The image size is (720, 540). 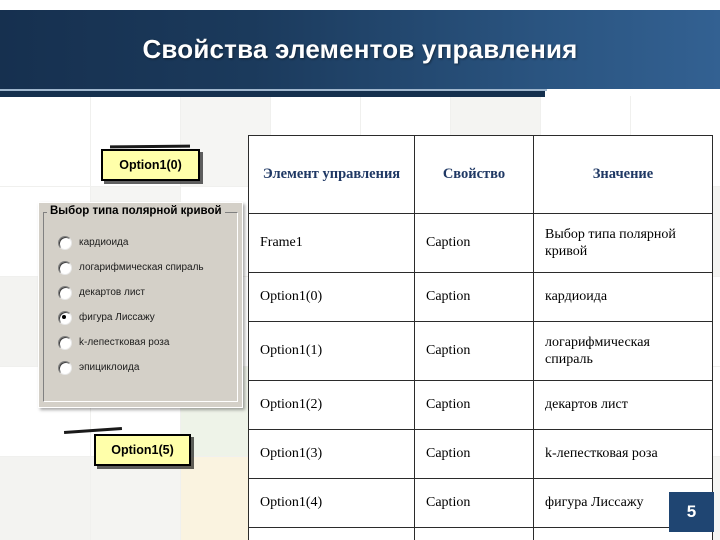 What do you see at coordinates (142, 450) in the screenshot?
I see `callout-option1-5: Option1(5)` at bounding box center [142, 450].